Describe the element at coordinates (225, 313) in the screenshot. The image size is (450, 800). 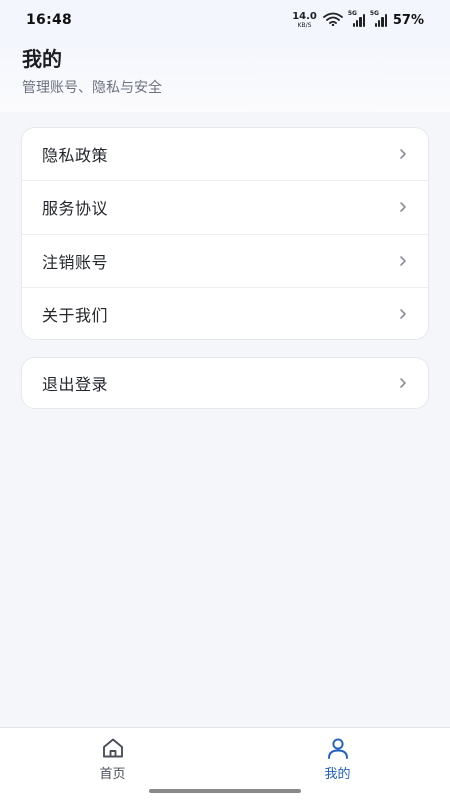
I see `menu-item-about-us: 关于我们` at that location.